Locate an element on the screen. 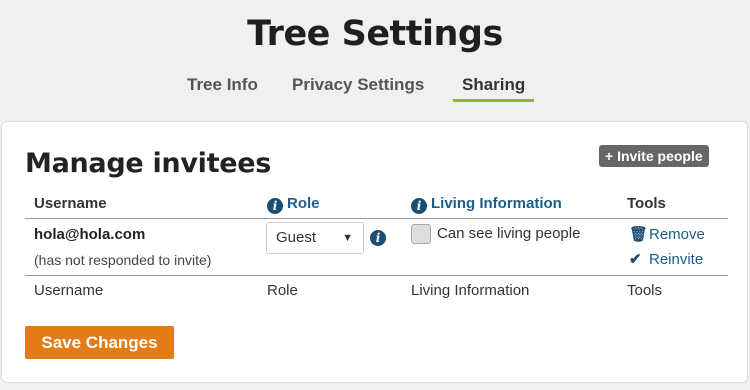 This screenshot has width=750, height=390. save-changes-button: Save Changes is located at coordinates (99, 342).